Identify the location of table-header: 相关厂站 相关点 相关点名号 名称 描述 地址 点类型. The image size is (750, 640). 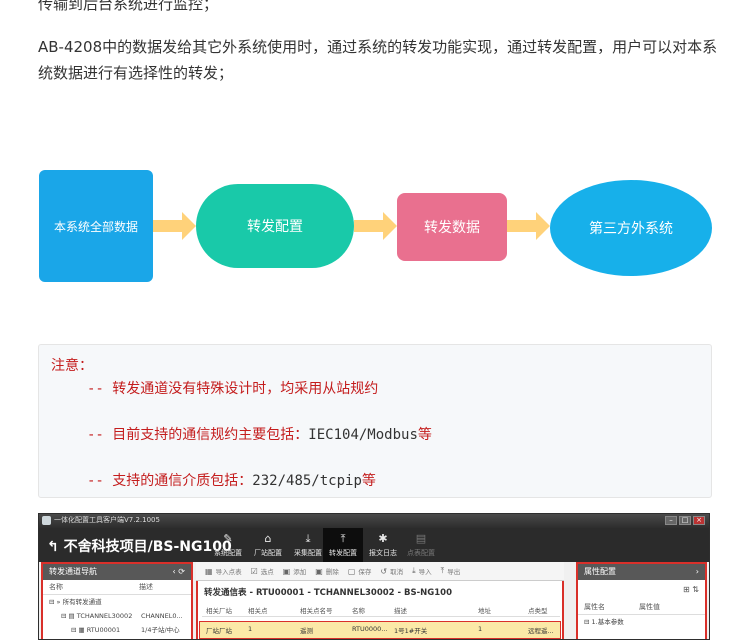
(381, 609).